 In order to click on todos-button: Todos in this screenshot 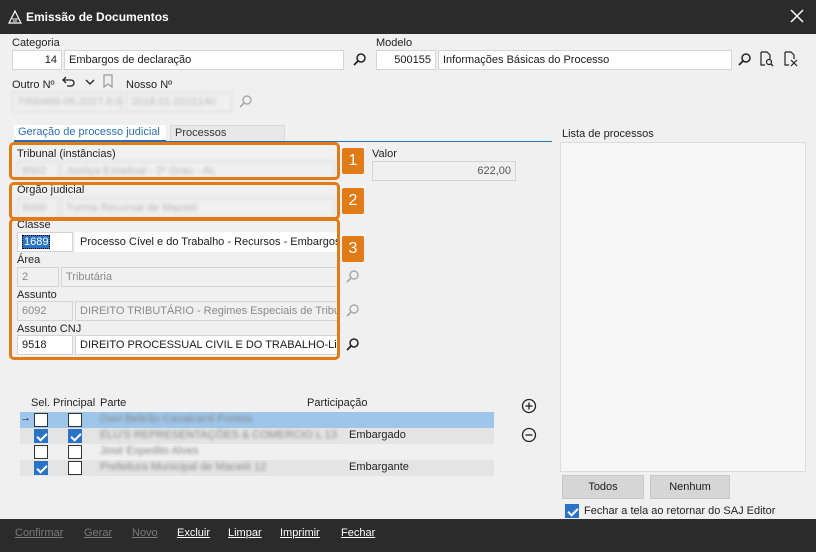, I will do `click(603, 487)`.